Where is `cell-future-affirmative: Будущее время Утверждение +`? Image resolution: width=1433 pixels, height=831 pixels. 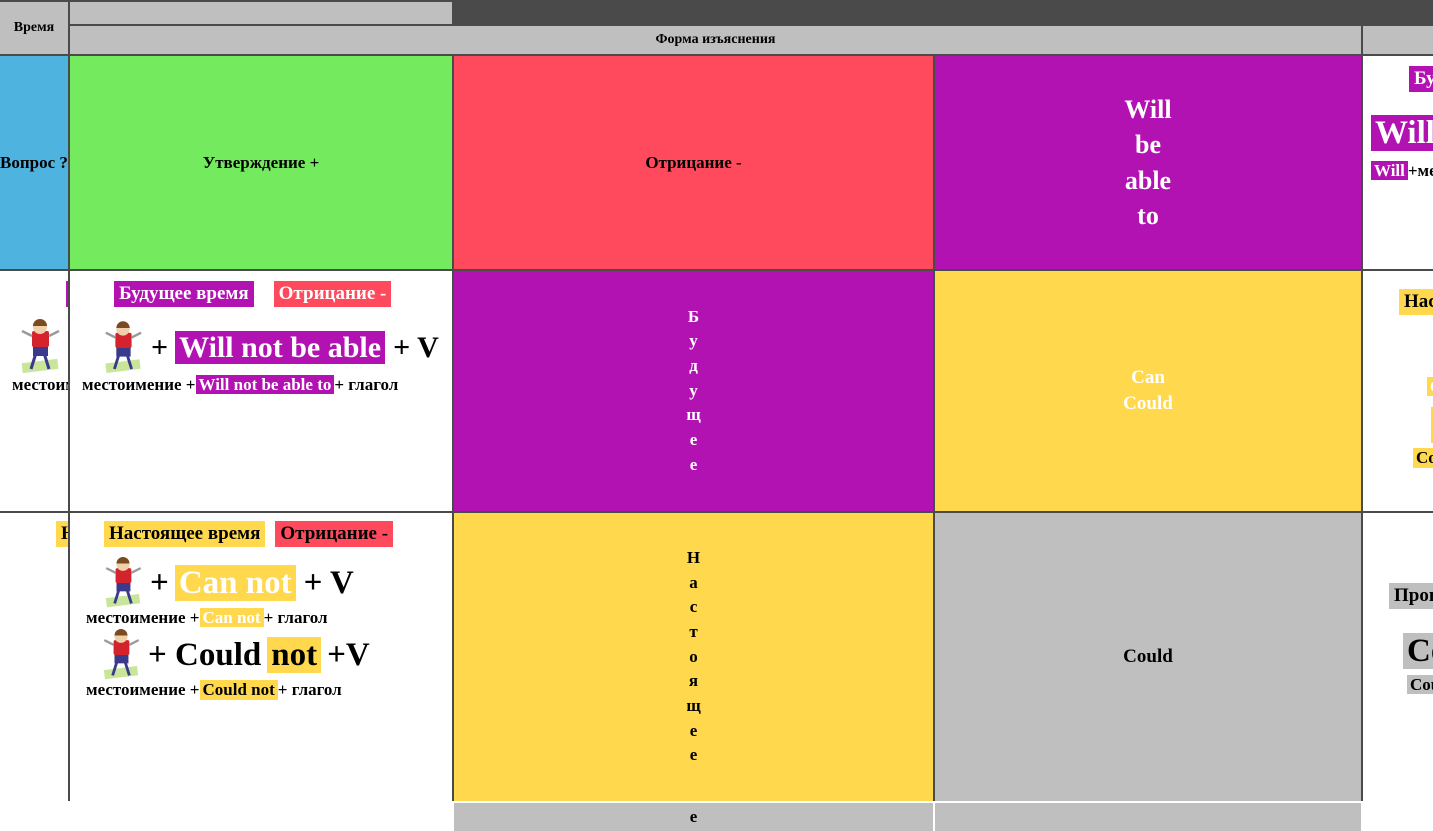 cell-future-affirmative: Будущее время Утверждение + is located at coordinates (34, 391).